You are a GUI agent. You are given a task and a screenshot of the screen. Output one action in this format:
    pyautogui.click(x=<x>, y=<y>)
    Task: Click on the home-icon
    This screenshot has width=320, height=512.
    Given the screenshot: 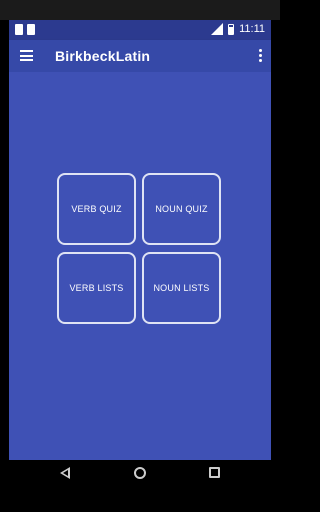 What is the action you would take?
    pyautogui.click(x=140, y=473)
    